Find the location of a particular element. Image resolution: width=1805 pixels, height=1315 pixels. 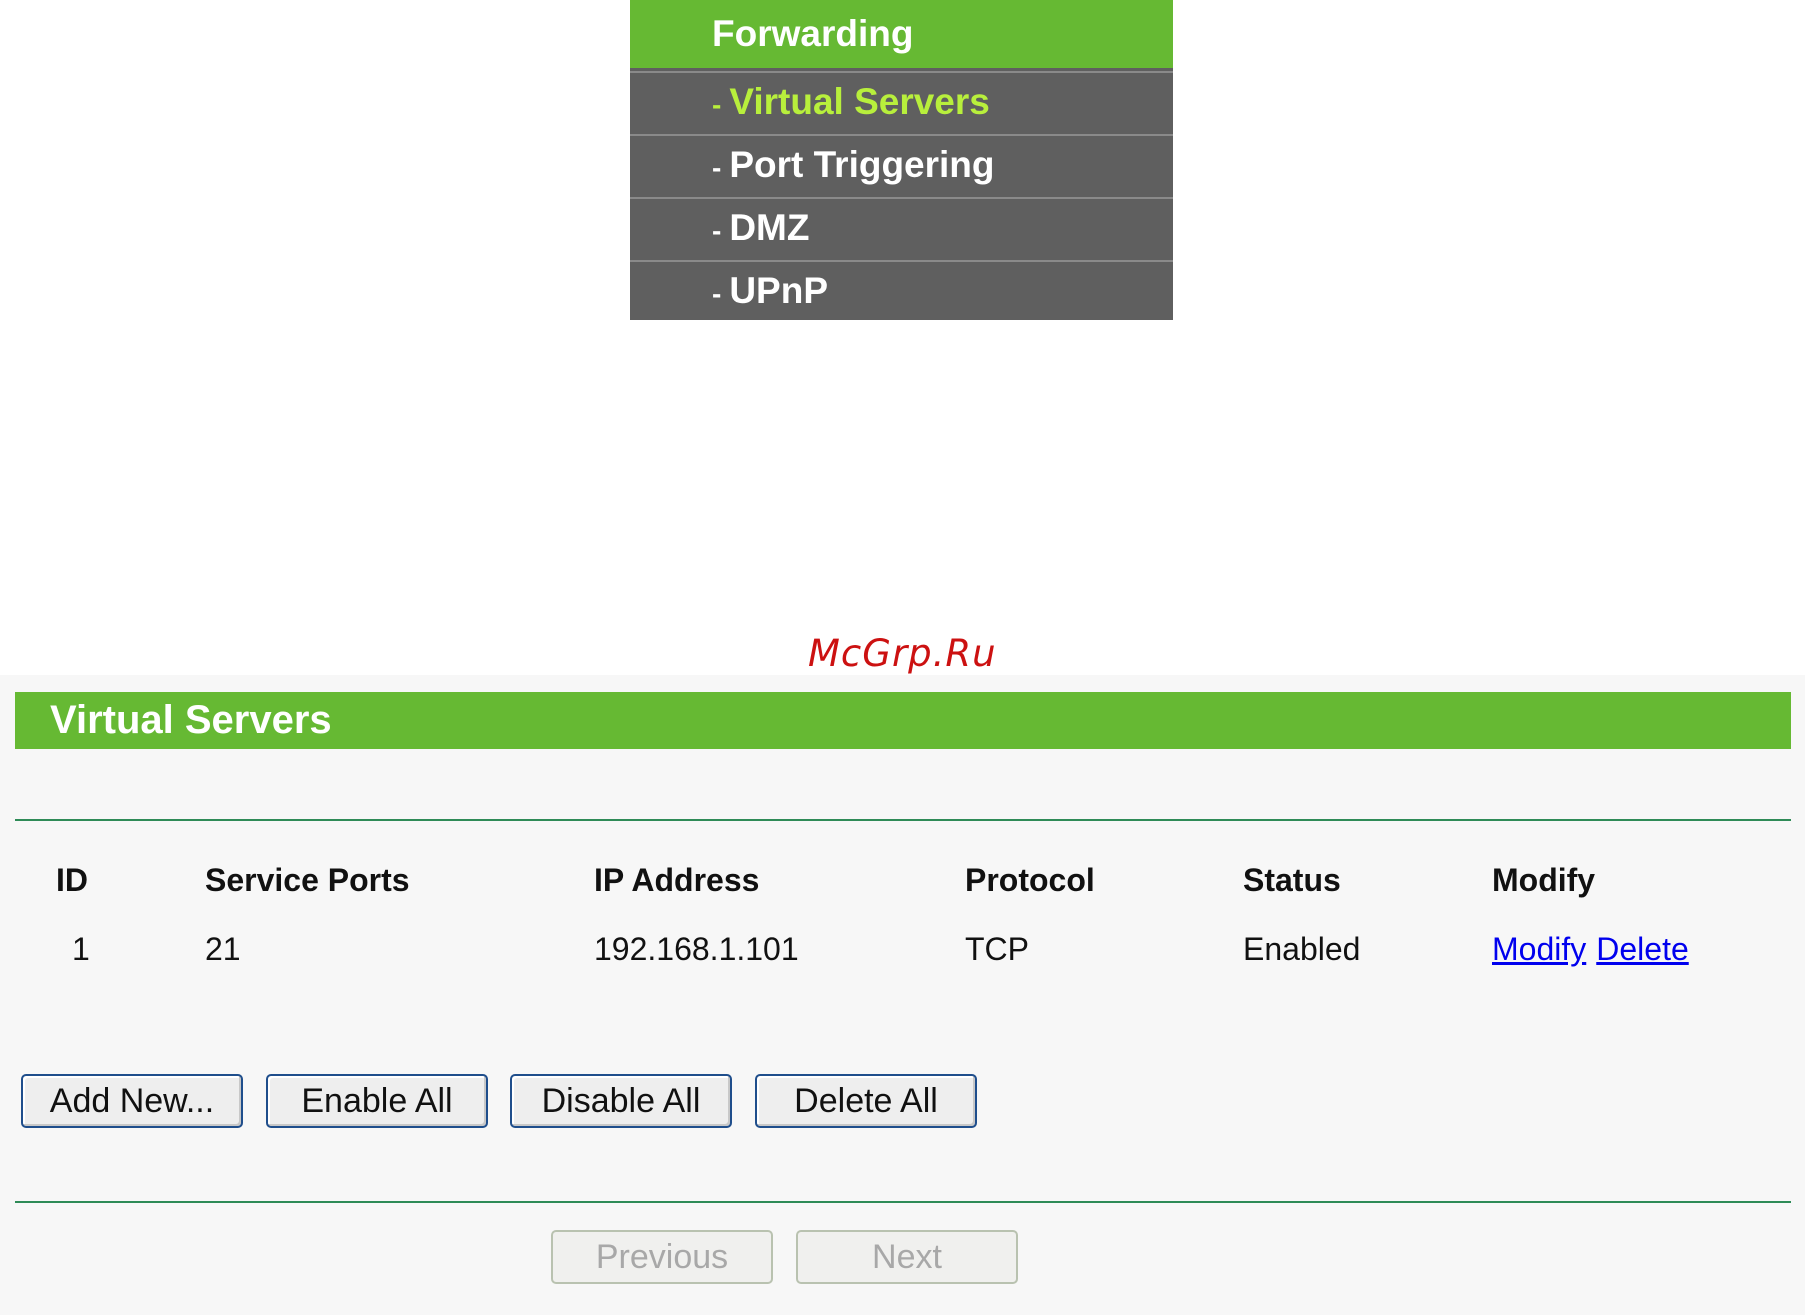

menu-item-upnp: - UPnP is located at coordinates (901, 290).